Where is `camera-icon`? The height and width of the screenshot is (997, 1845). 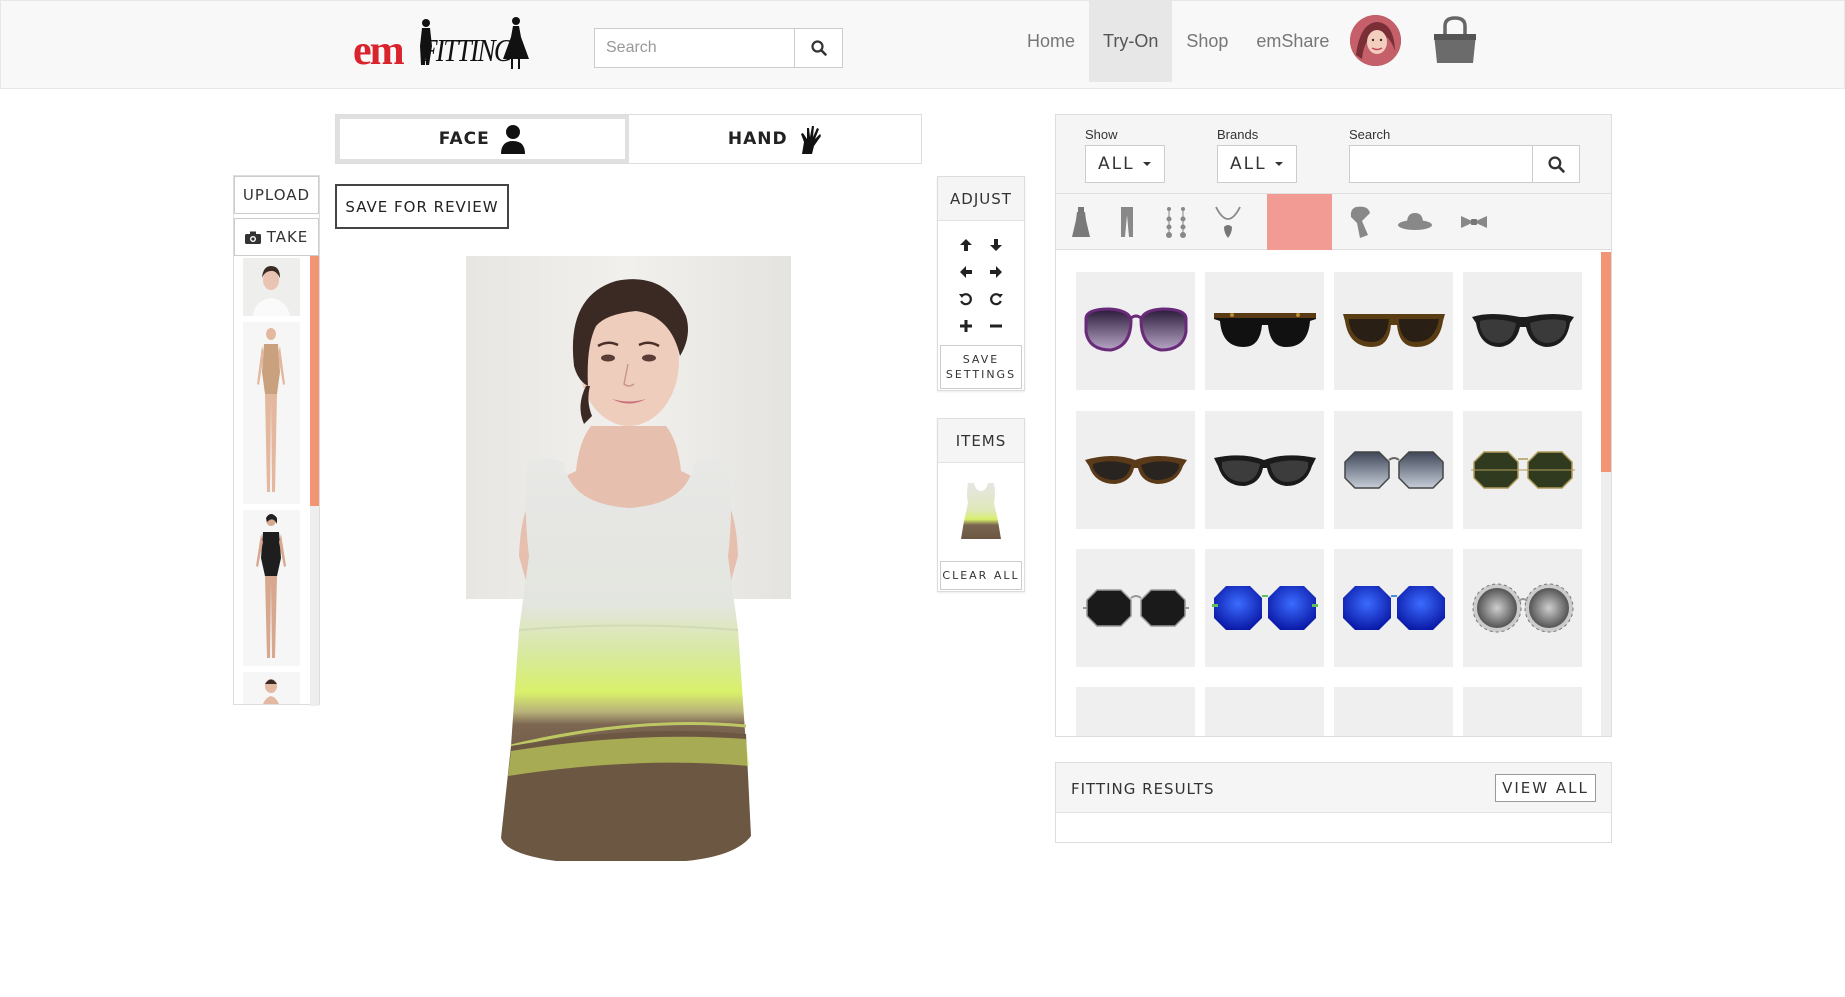 camera-icon is located at coordinates (252, 237).